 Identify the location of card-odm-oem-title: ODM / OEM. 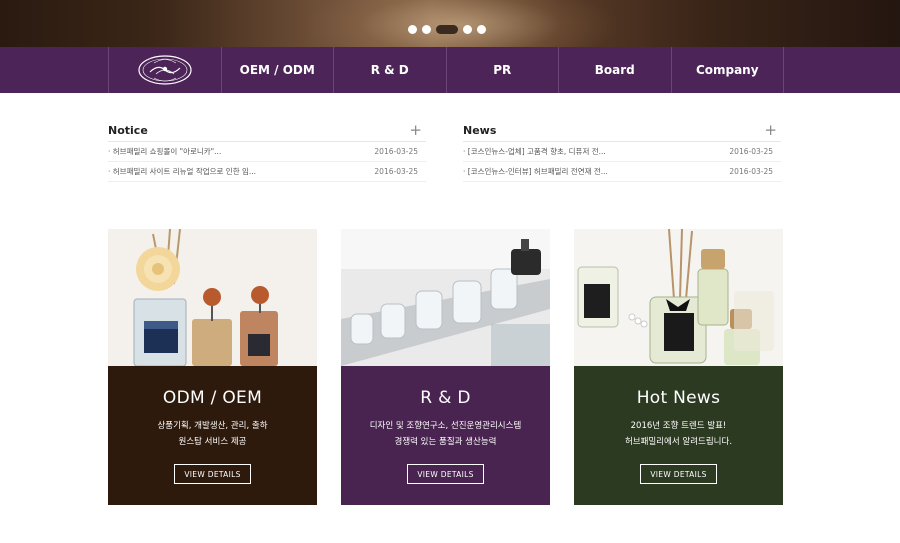
(212, 398).